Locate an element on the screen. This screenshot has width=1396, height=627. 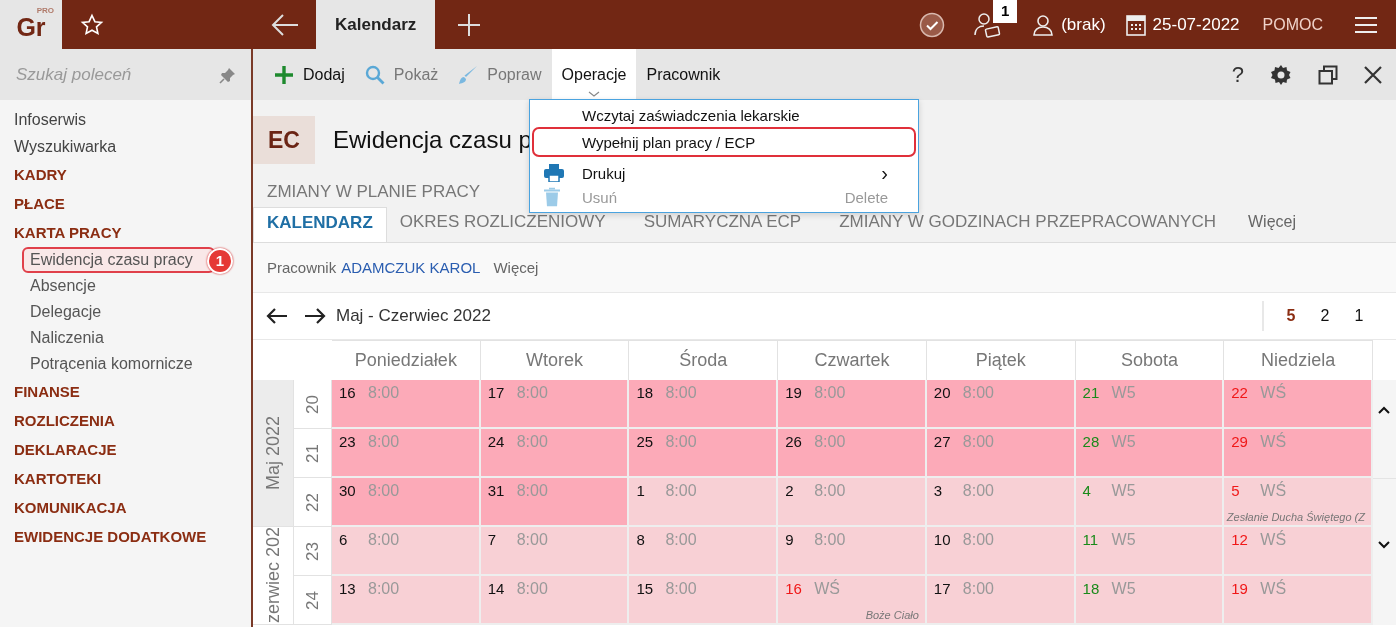
toolbar-button: Dodaj is located at coordinates (309, 74).